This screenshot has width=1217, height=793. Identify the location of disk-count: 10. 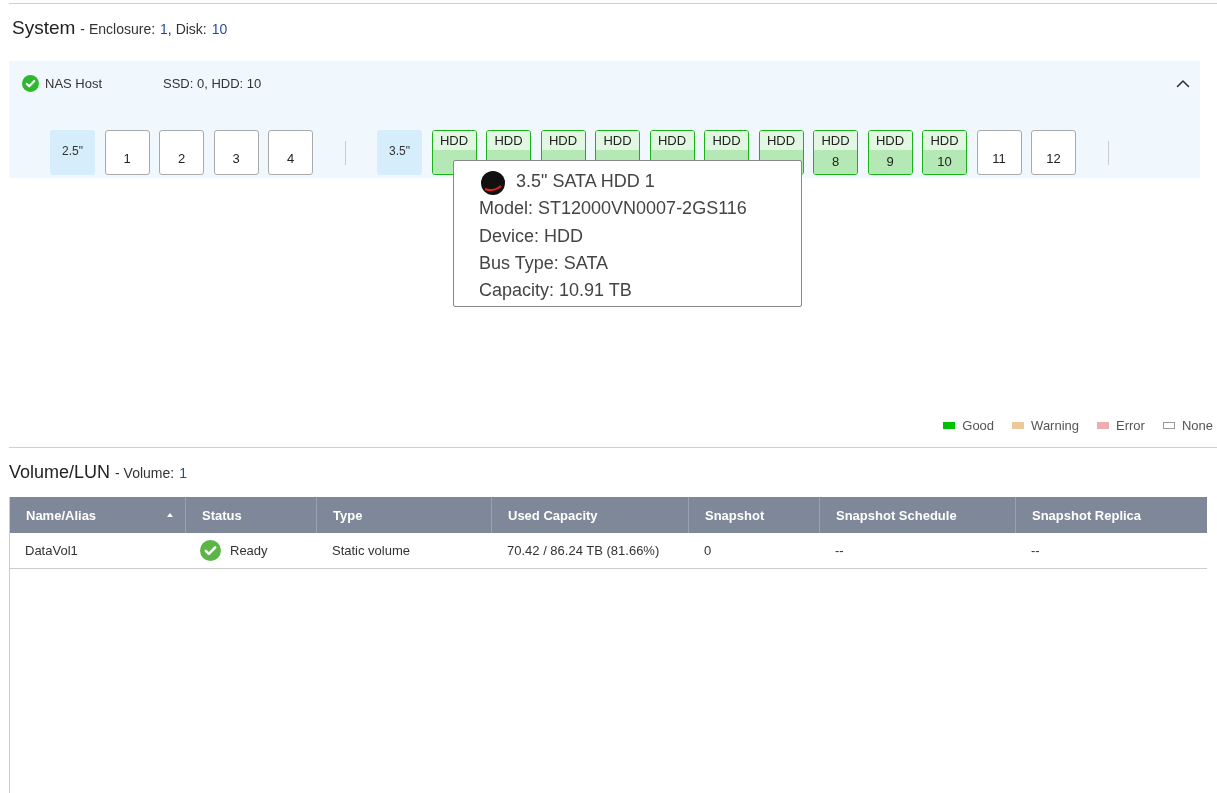
(219, 29).